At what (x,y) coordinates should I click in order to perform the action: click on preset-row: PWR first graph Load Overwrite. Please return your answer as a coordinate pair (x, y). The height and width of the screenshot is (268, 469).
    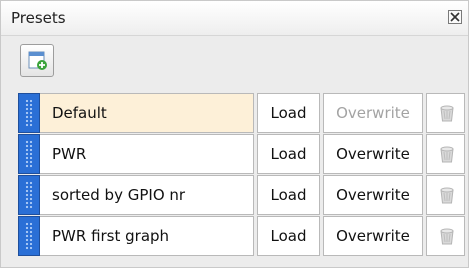
    Looking at the image, I should click on (243, 236).